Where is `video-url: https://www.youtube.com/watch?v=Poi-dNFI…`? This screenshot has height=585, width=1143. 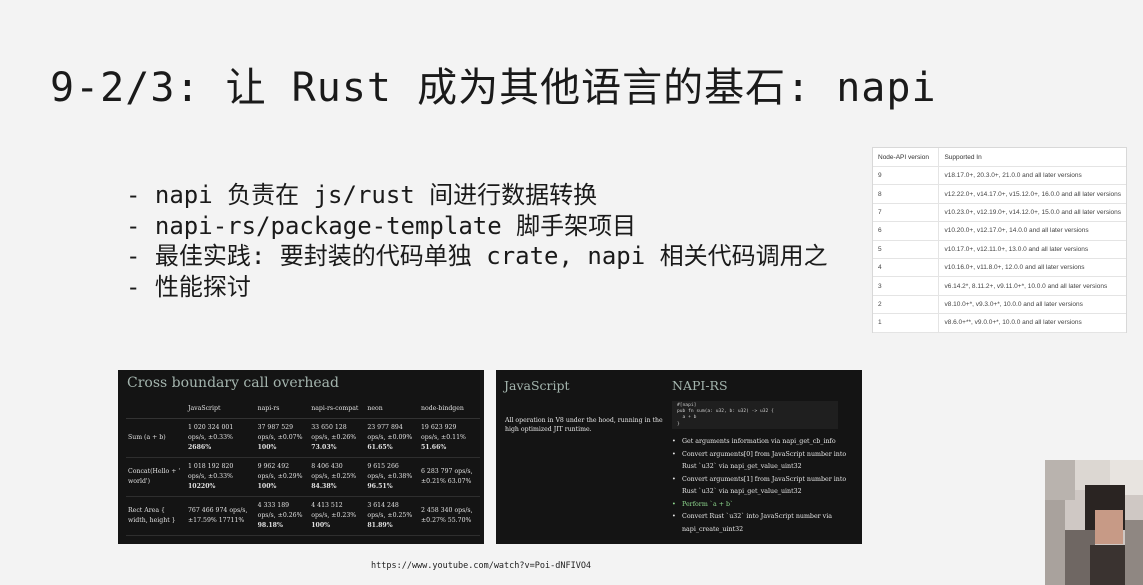 video-url: https://www.youtube.com/watch?v=Poi-dNFI… is located at coordinates (481, 566).